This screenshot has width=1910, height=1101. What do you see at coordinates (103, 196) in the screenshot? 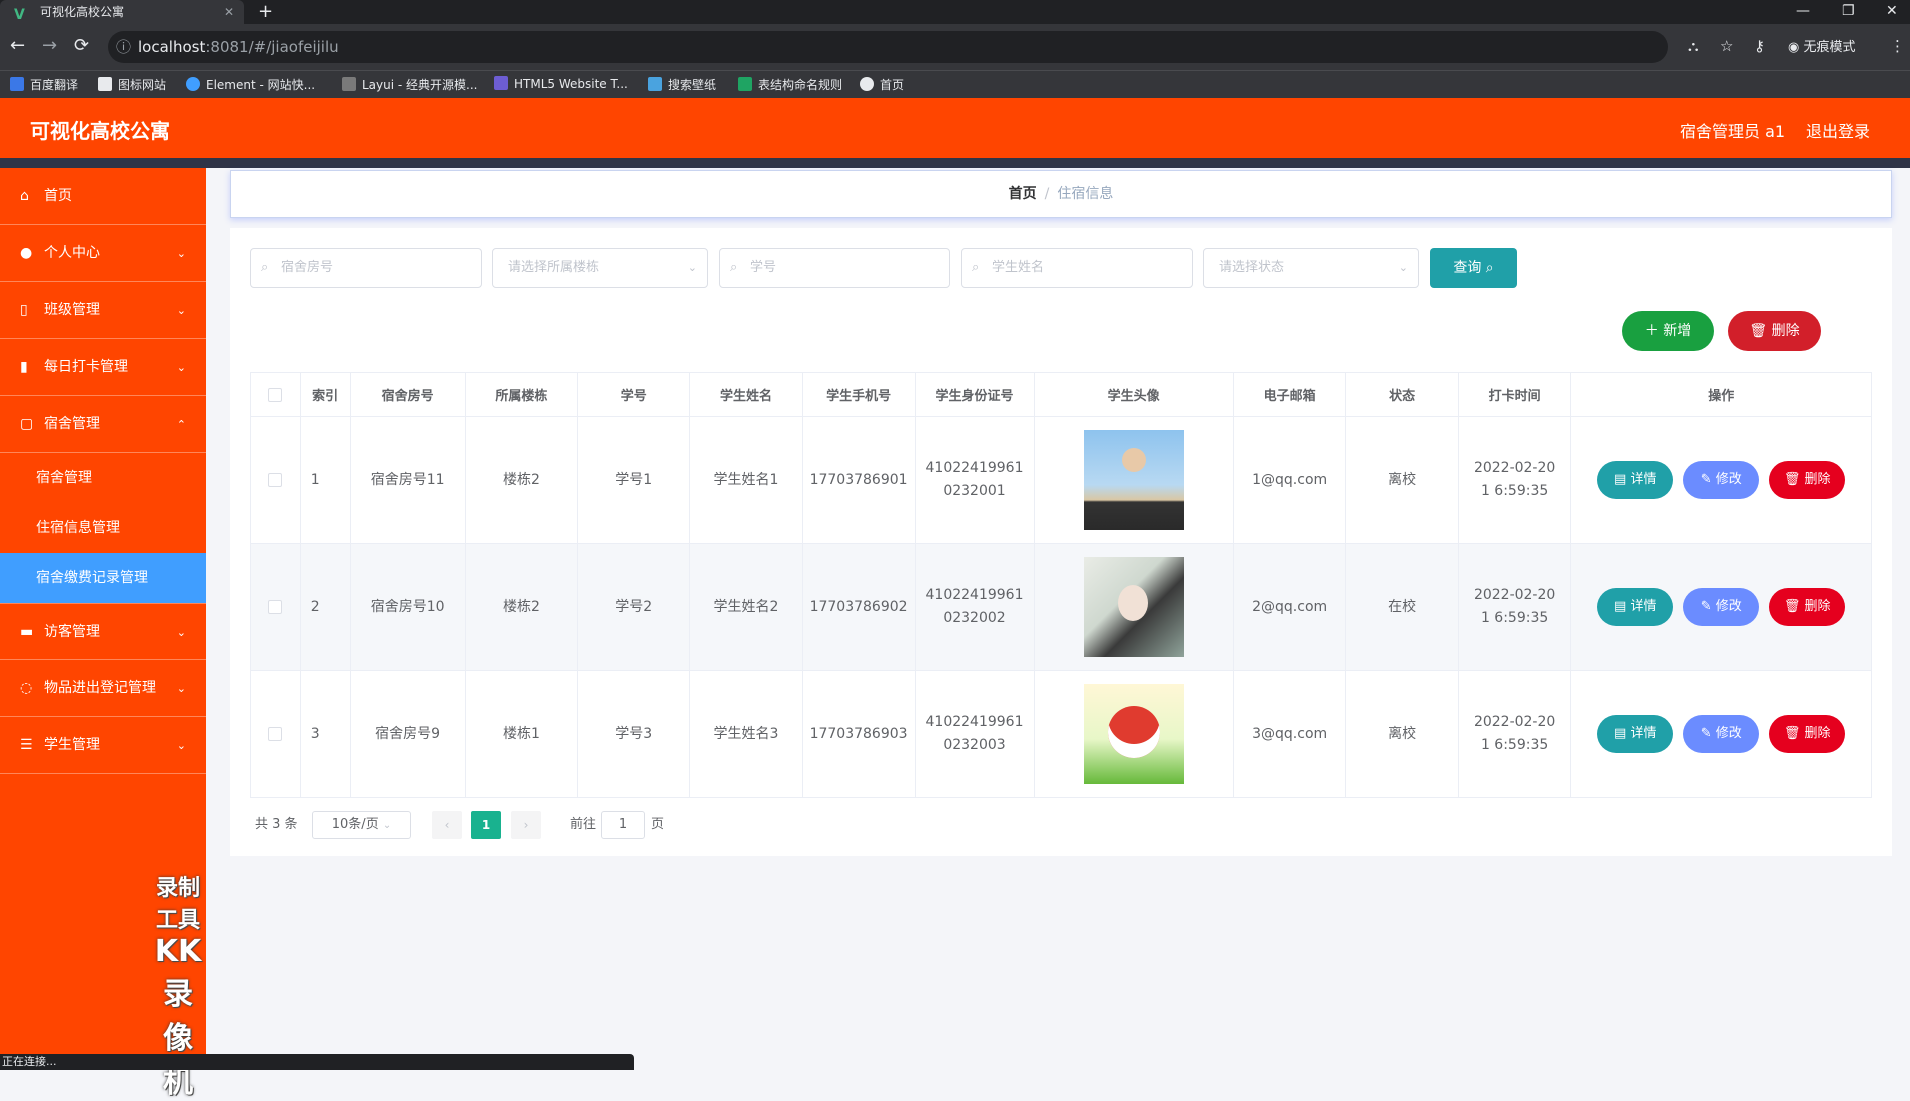
I see `sidebar-item-home: ⌂ 首页` at bounding box center [103, 196].